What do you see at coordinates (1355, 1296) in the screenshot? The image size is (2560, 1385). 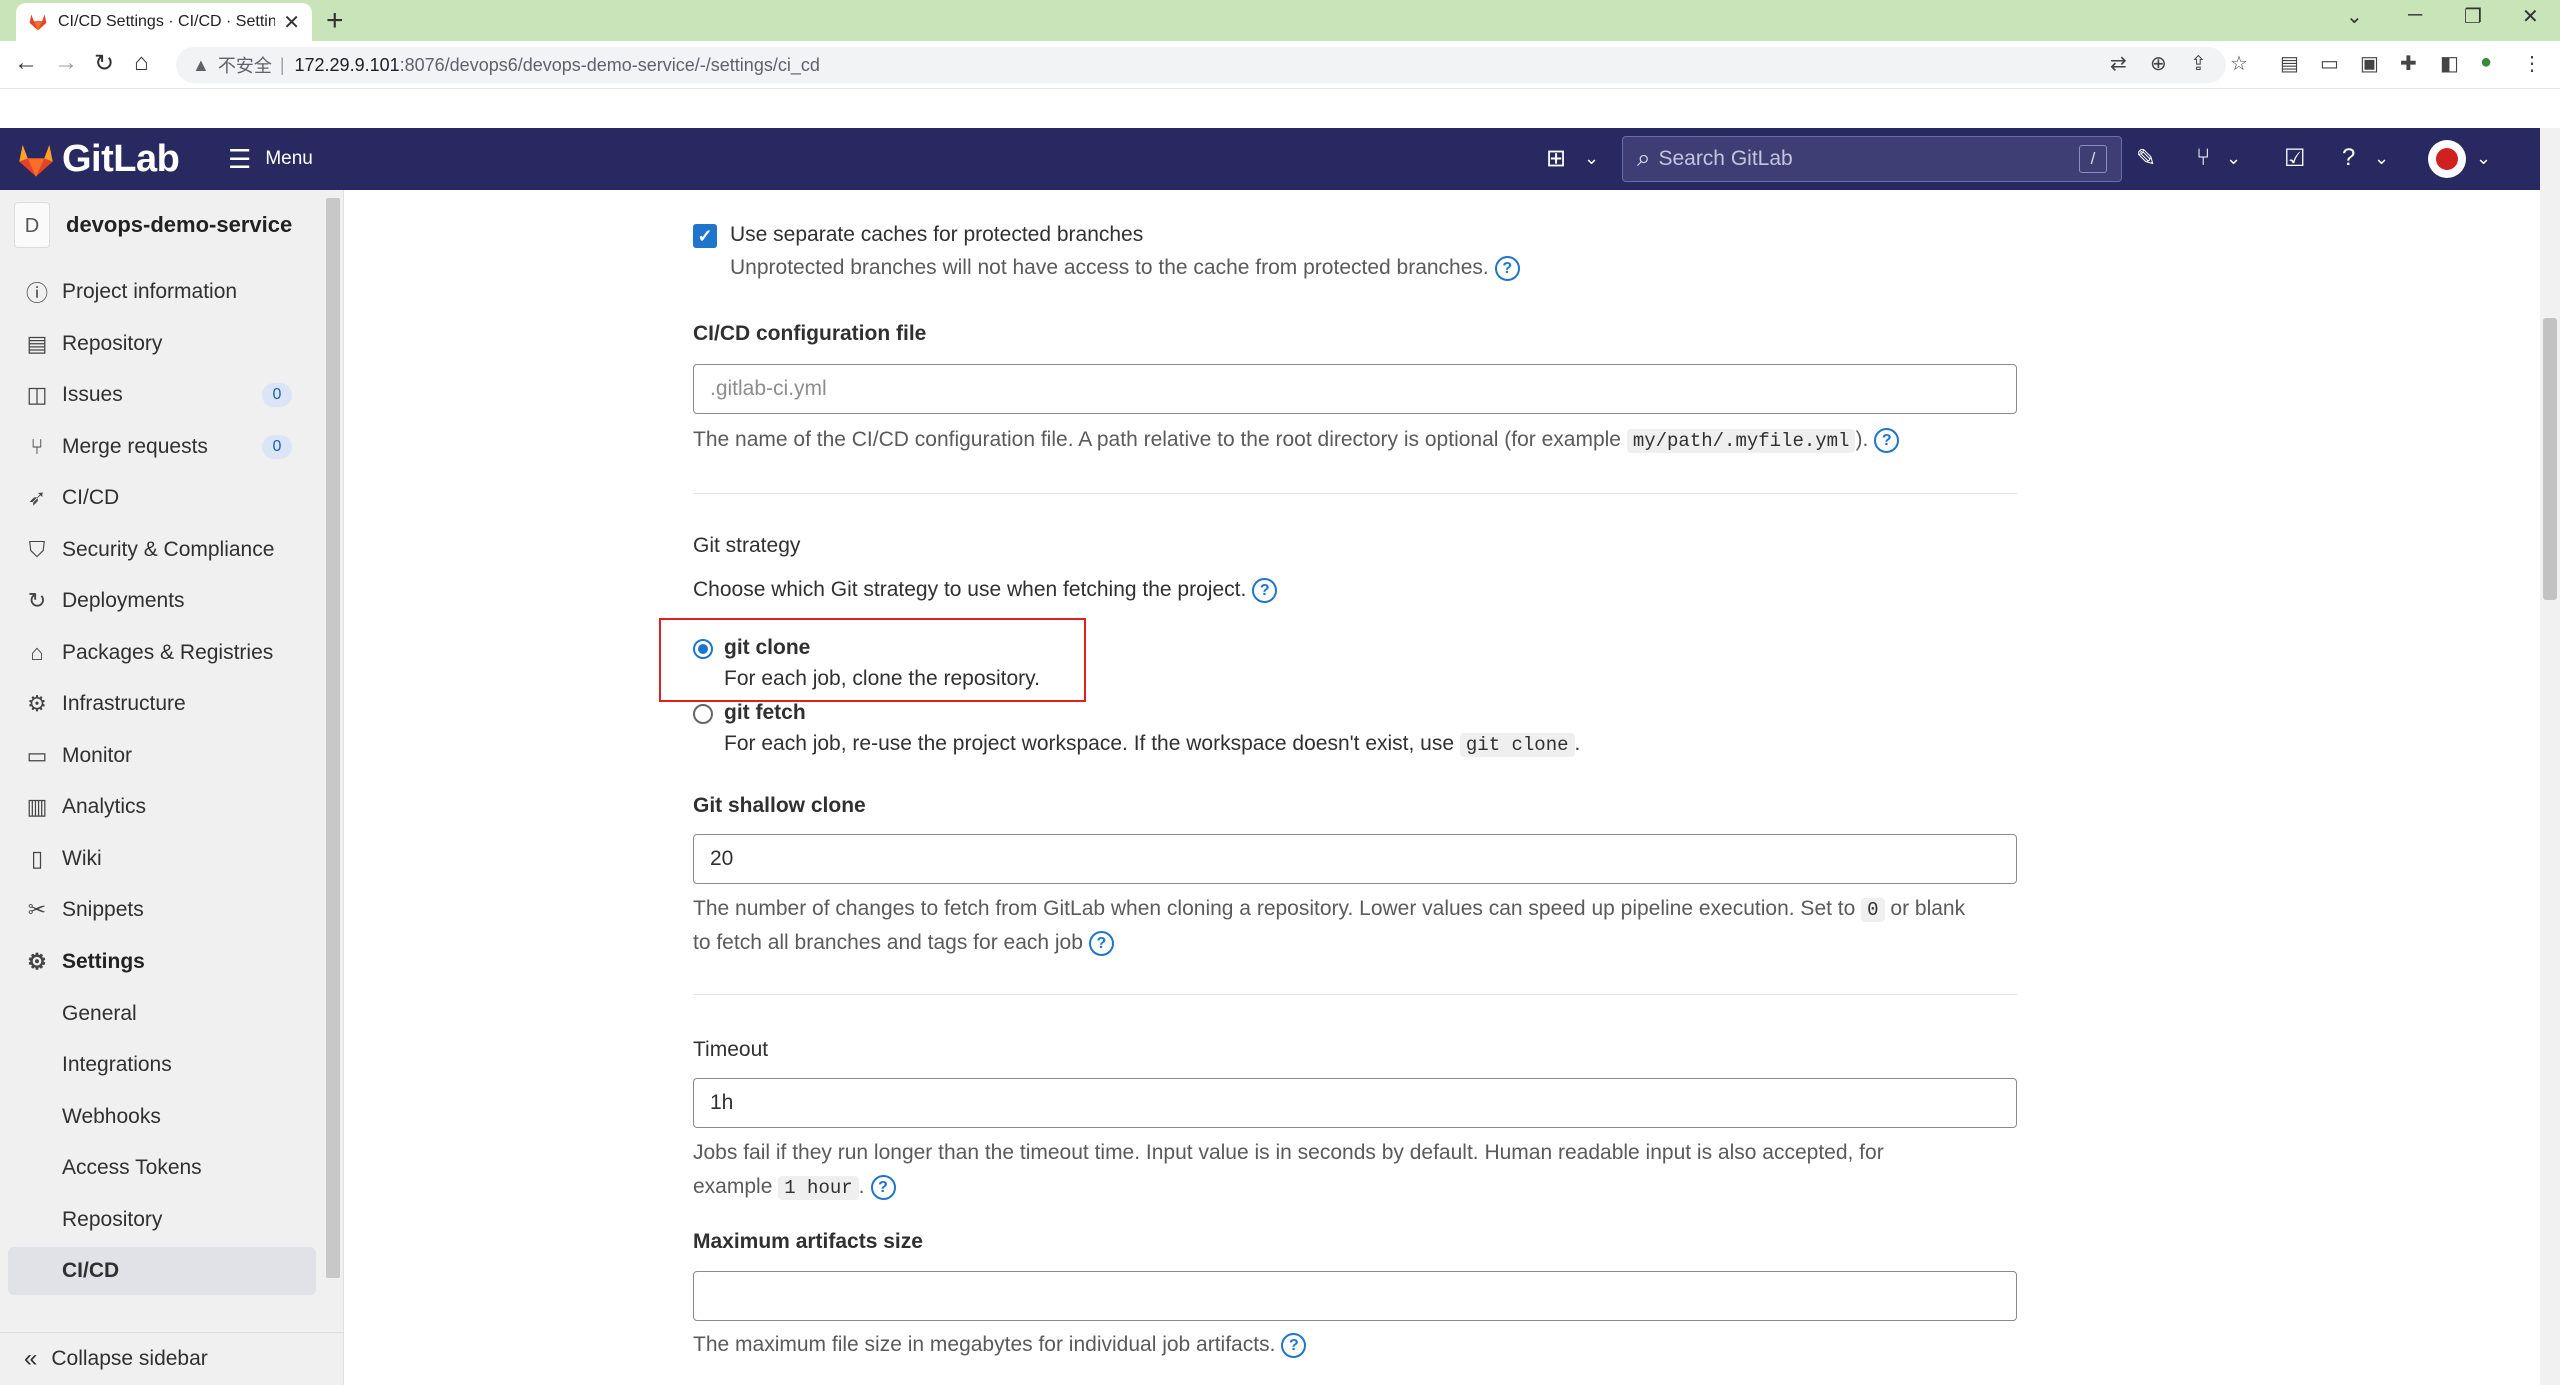 I see `max-artifacts-input` at bounding box center [1355, 1296].